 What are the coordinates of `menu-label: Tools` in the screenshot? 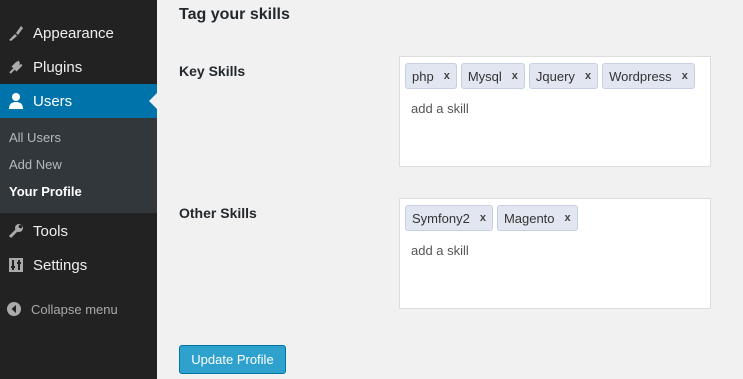 It's located at (51, 231).